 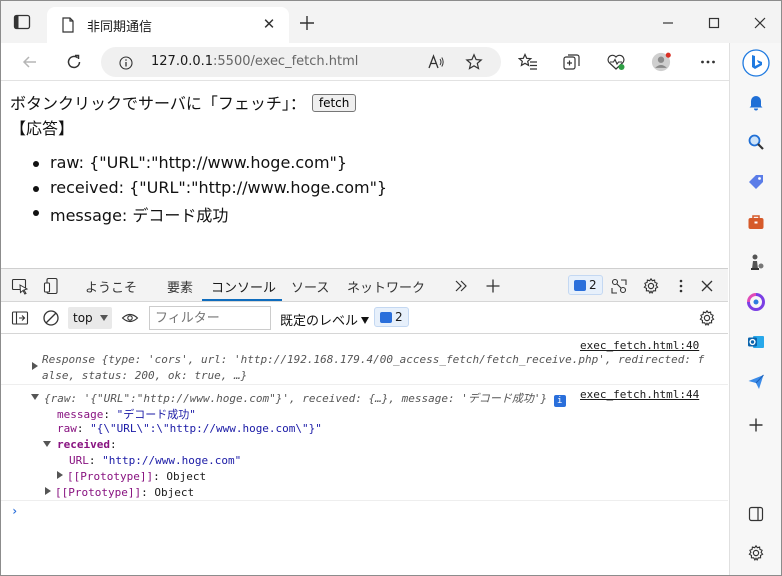 I want to click on inspect-element-icon, so click(x=20, y=286).